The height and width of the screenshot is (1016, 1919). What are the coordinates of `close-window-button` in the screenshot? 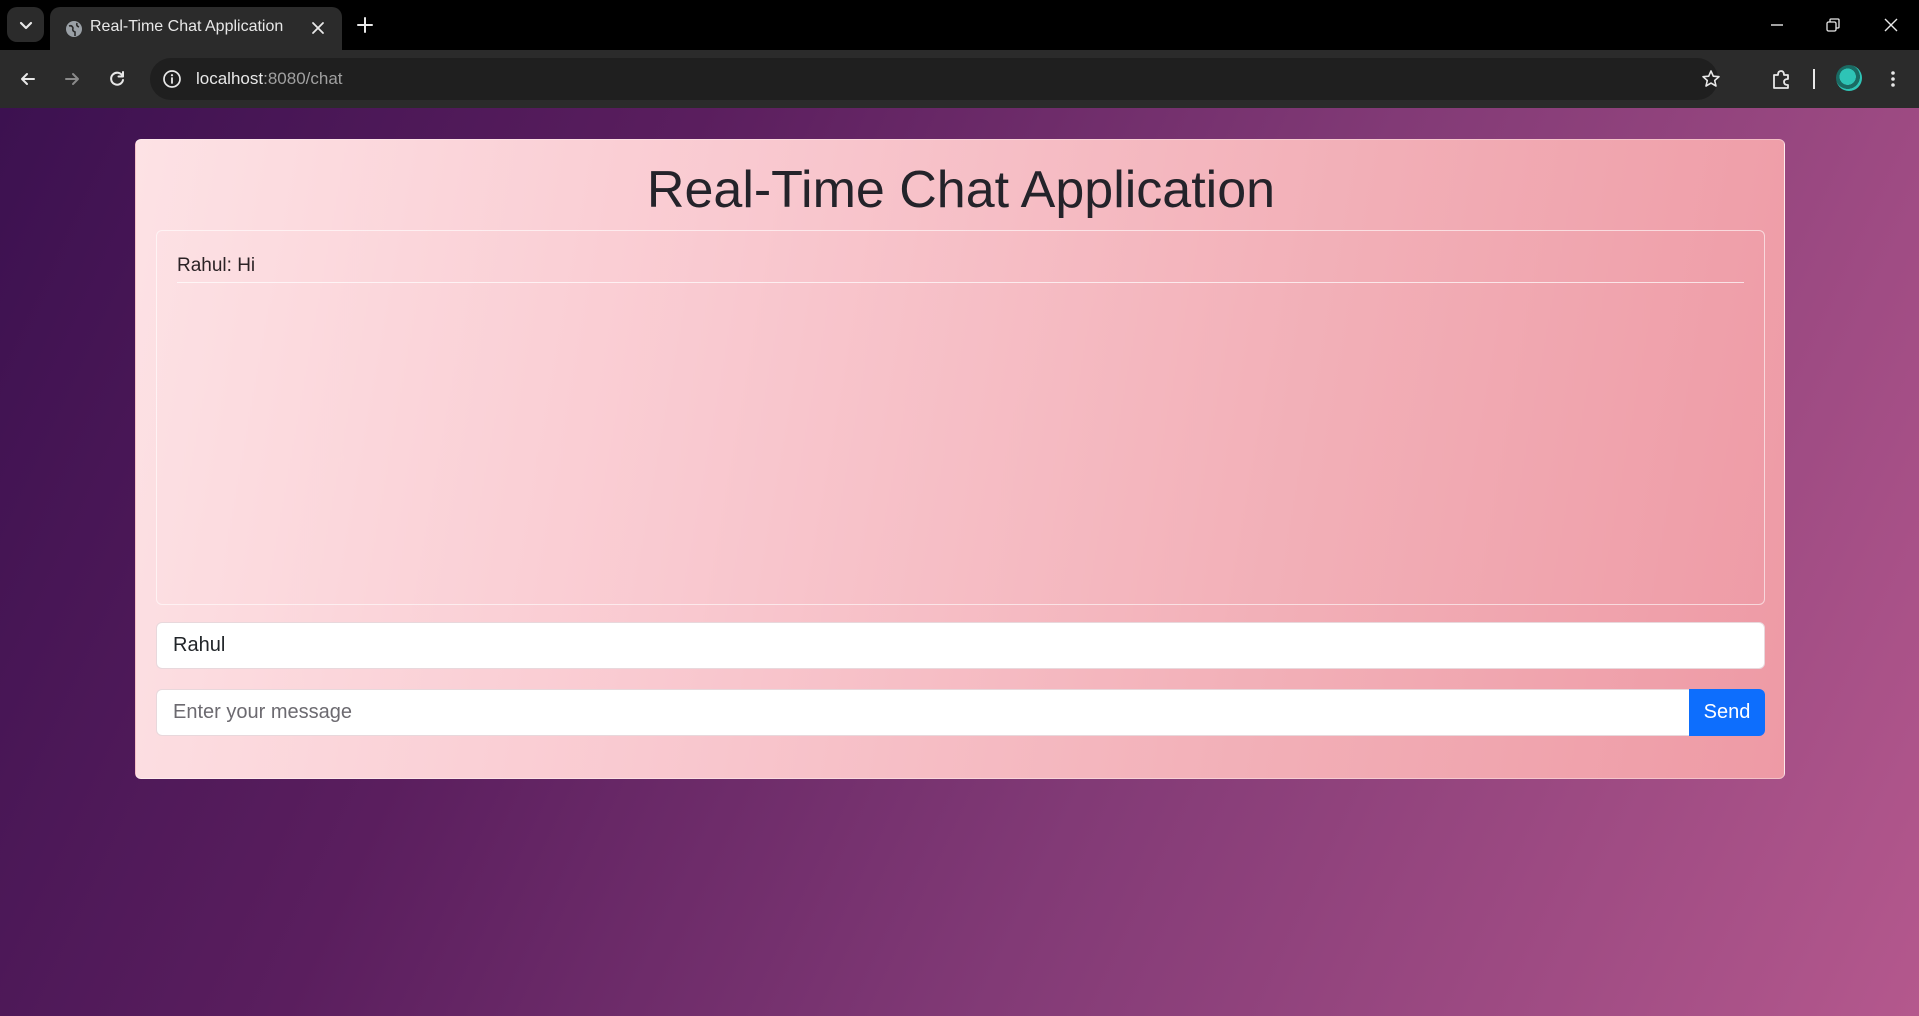 It's located at (1891, 25).